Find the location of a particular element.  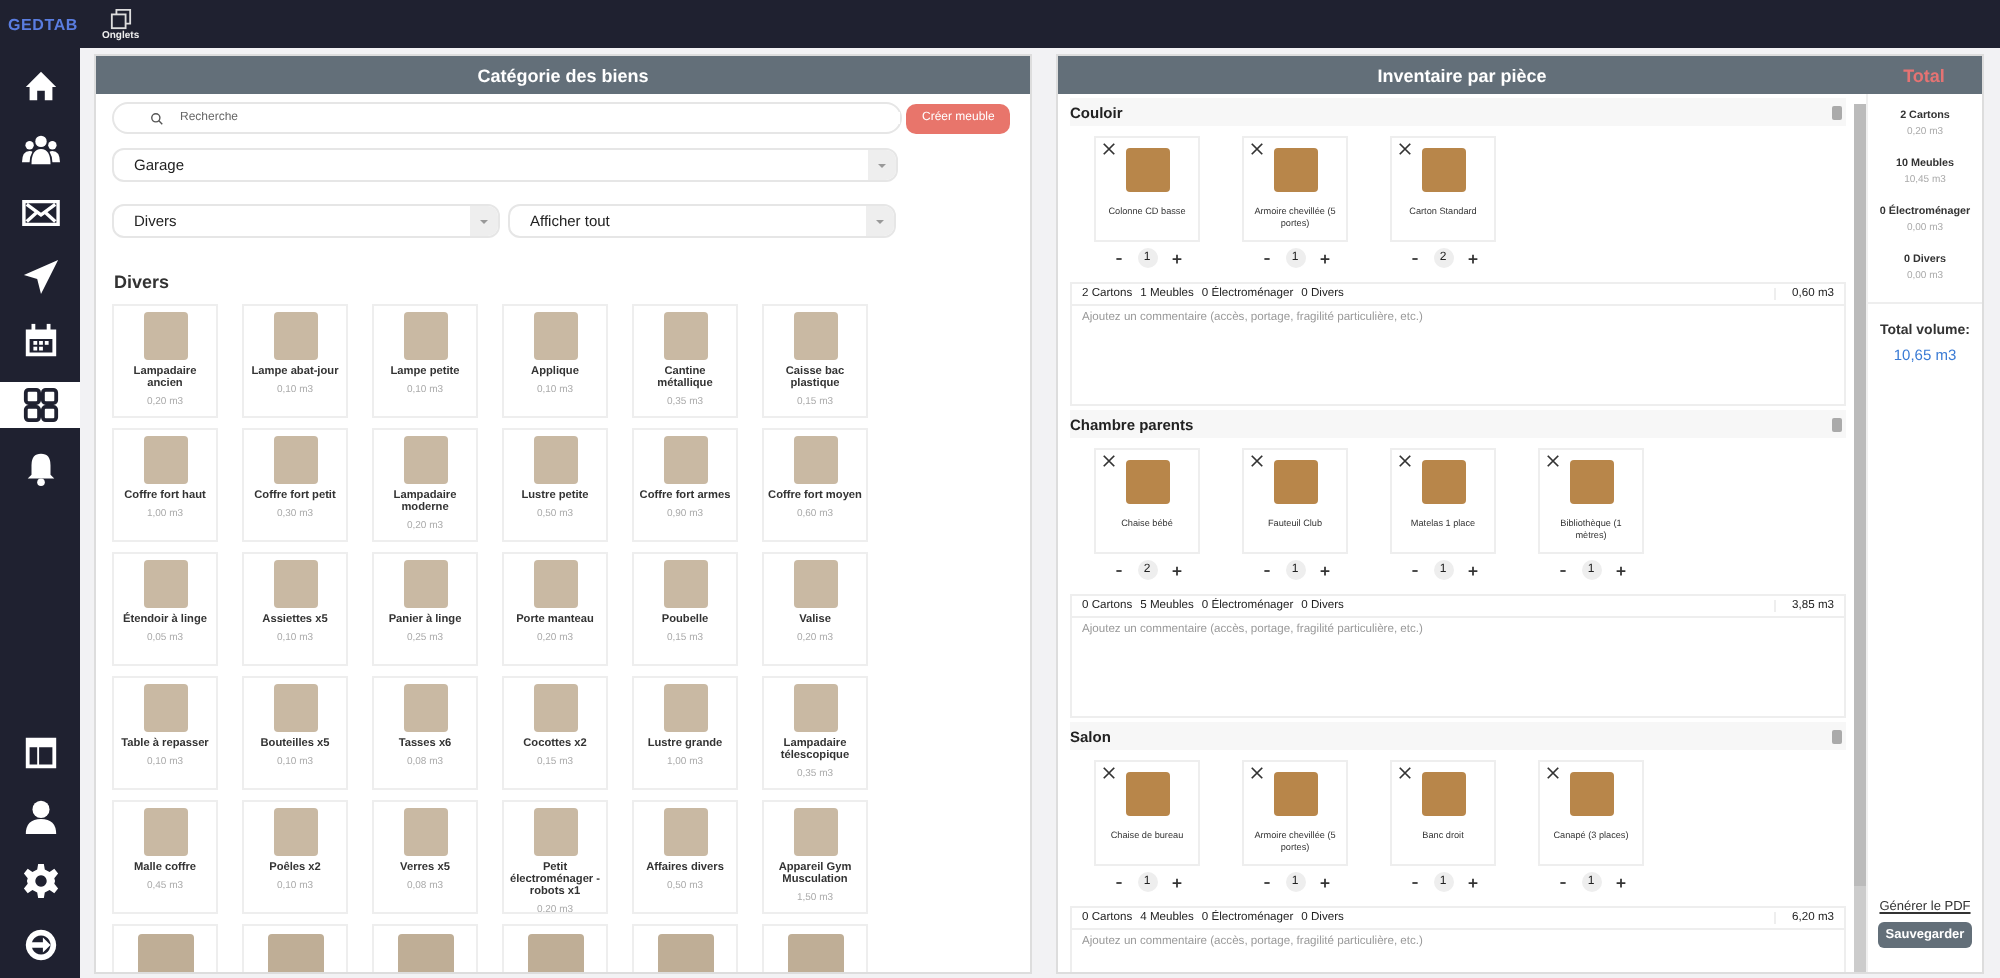

settings-icon is located at coordinates (40, 881).